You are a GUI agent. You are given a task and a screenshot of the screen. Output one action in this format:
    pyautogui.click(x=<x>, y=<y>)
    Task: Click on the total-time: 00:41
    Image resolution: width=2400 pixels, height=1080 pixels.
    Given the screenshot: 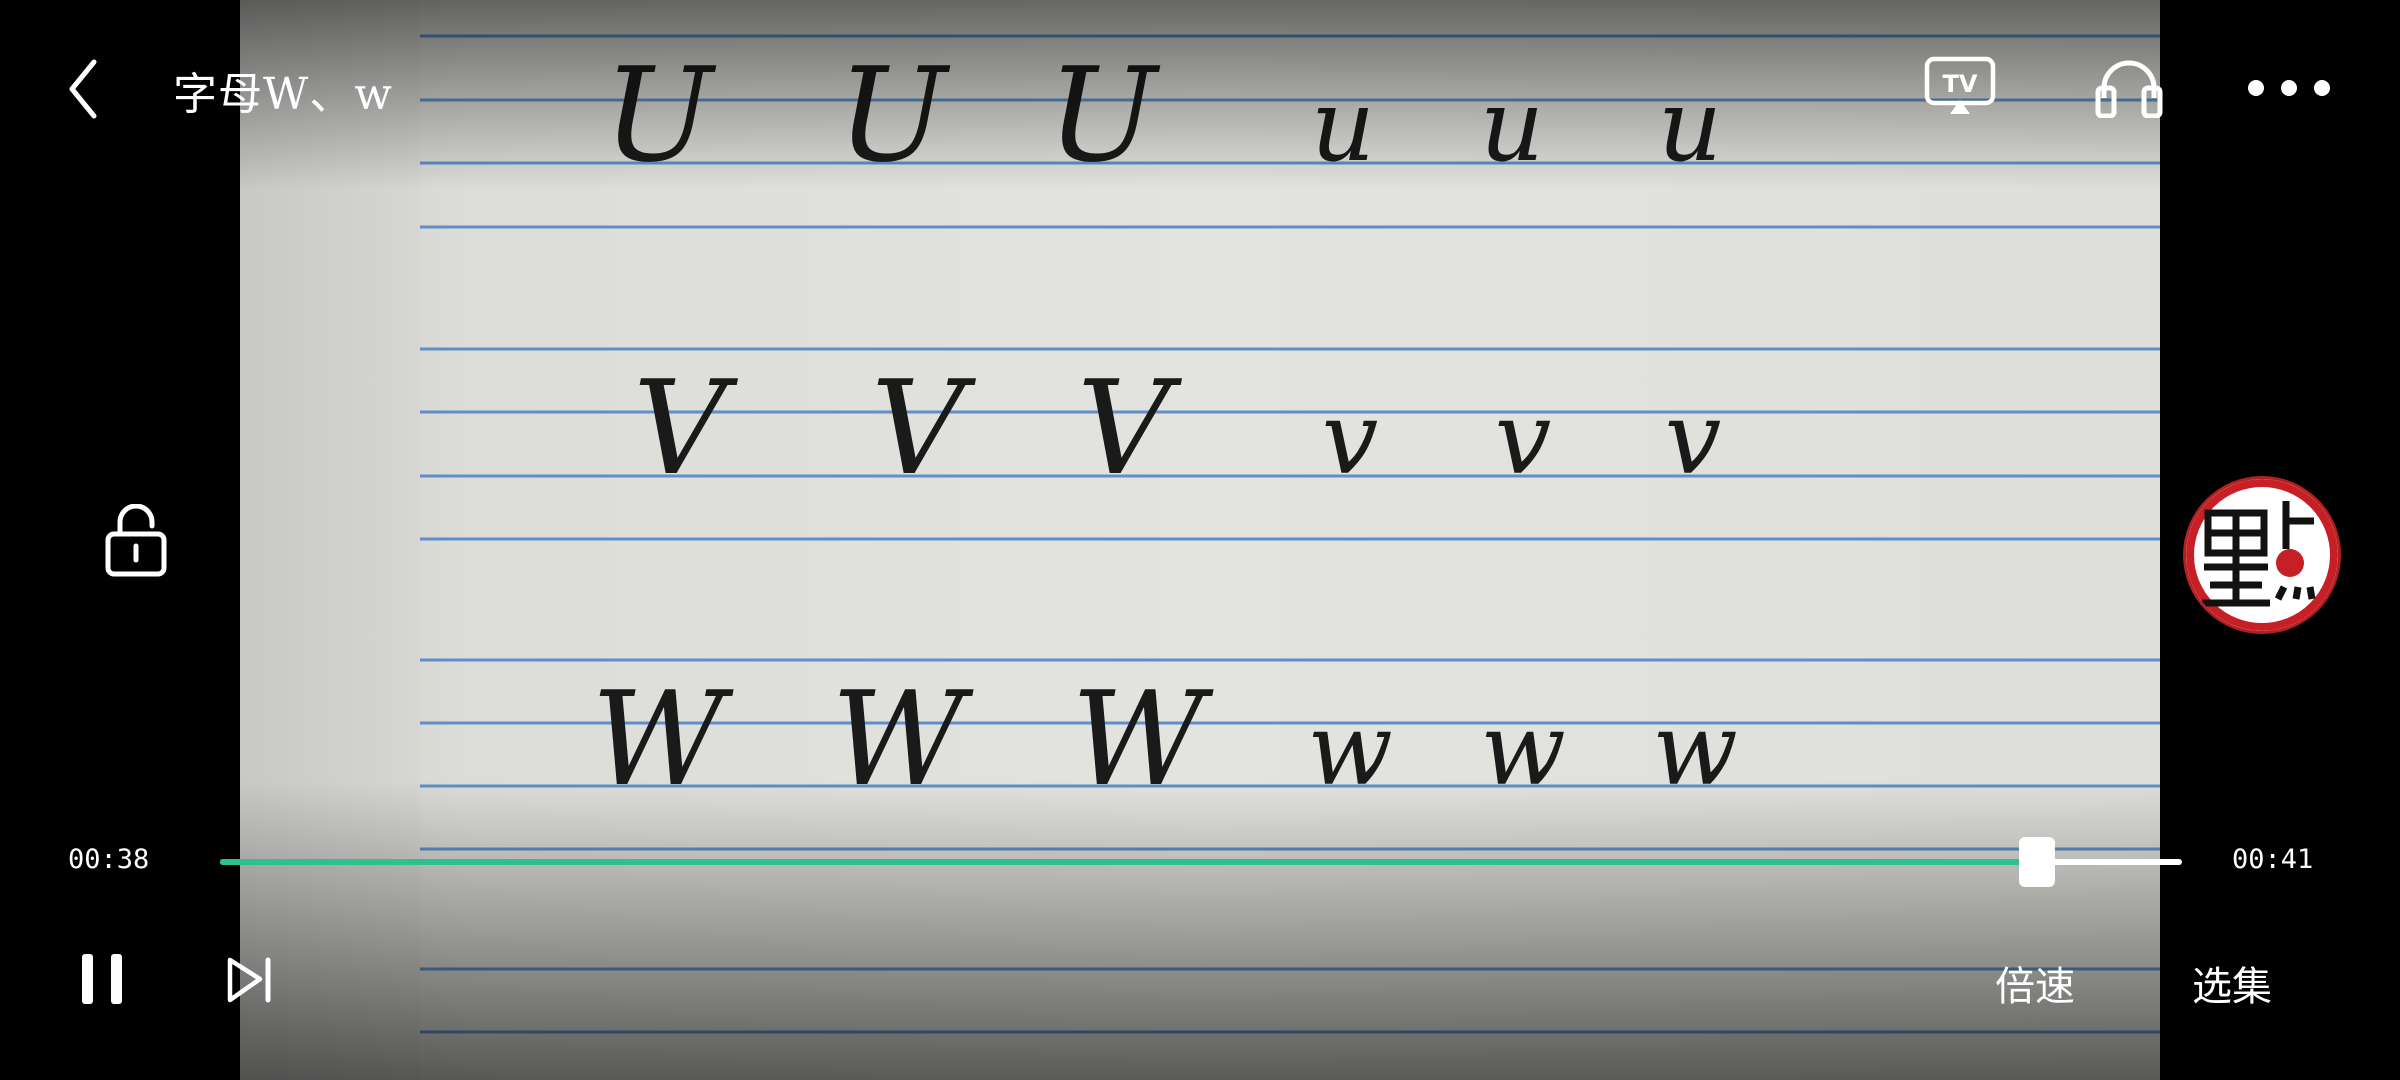 What is the action you would take?
    pyautogui.click(x=2273, y=859)
    